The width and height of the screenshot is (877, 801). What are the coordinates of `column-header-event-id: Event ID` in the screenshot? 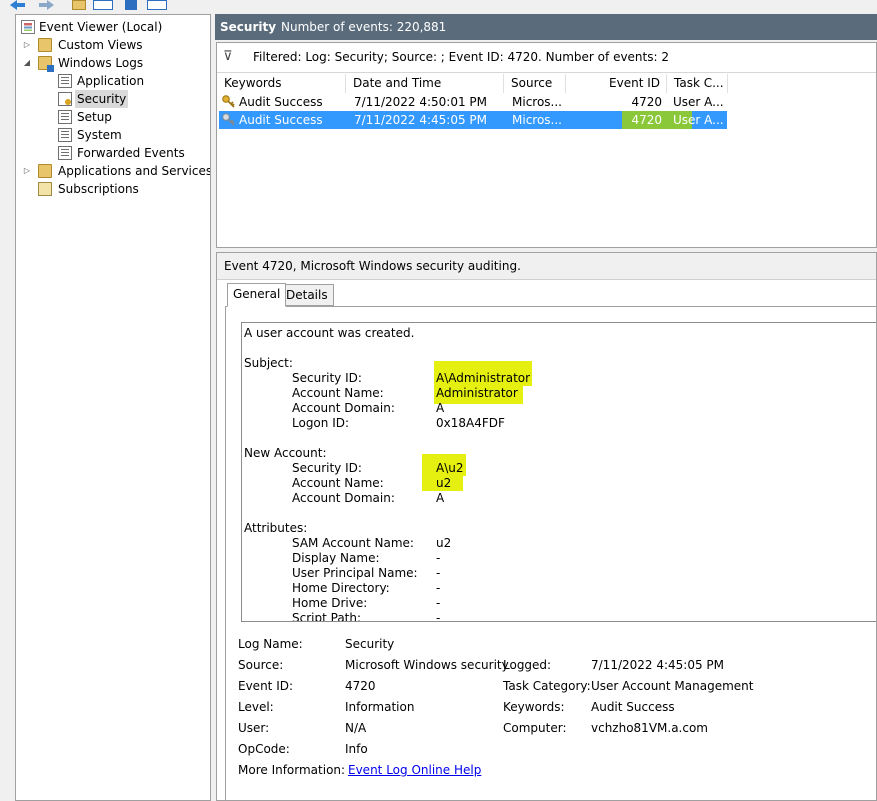 It's located at (616, 83).